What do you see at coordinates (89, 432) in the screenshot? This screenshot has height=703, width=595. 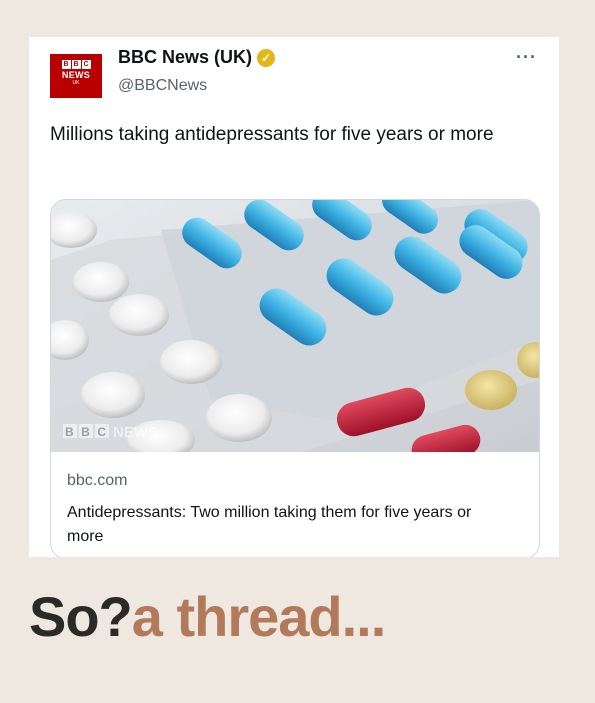 I see `svg-text: BBC` at bounding box center [89, 432].